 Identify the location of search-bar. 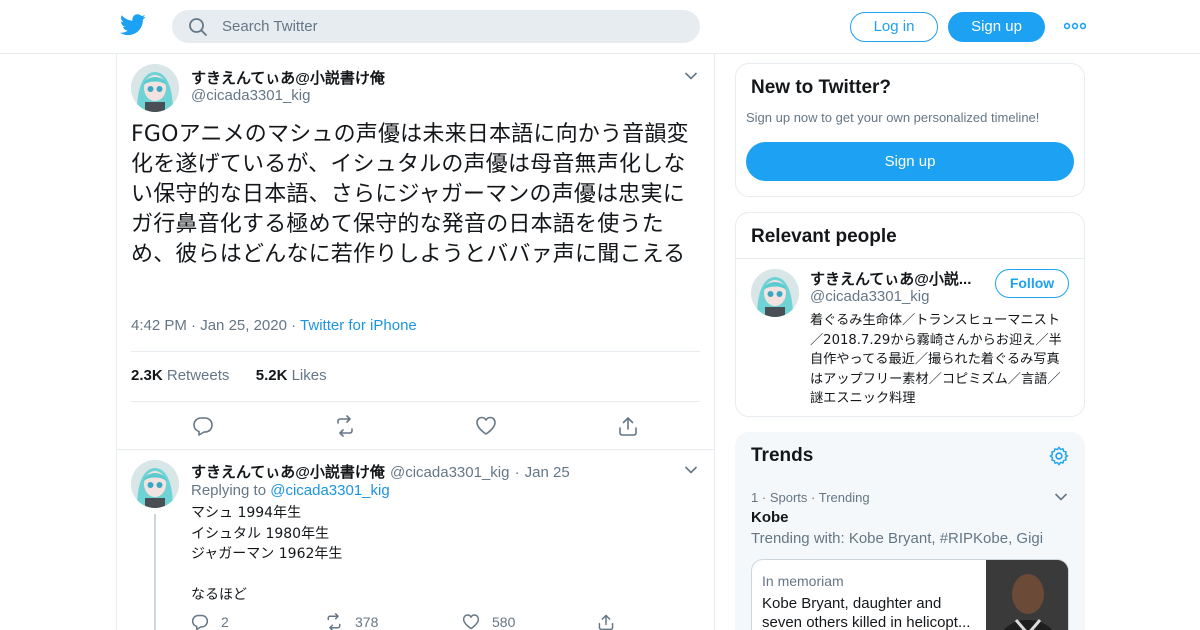
(436, 26).